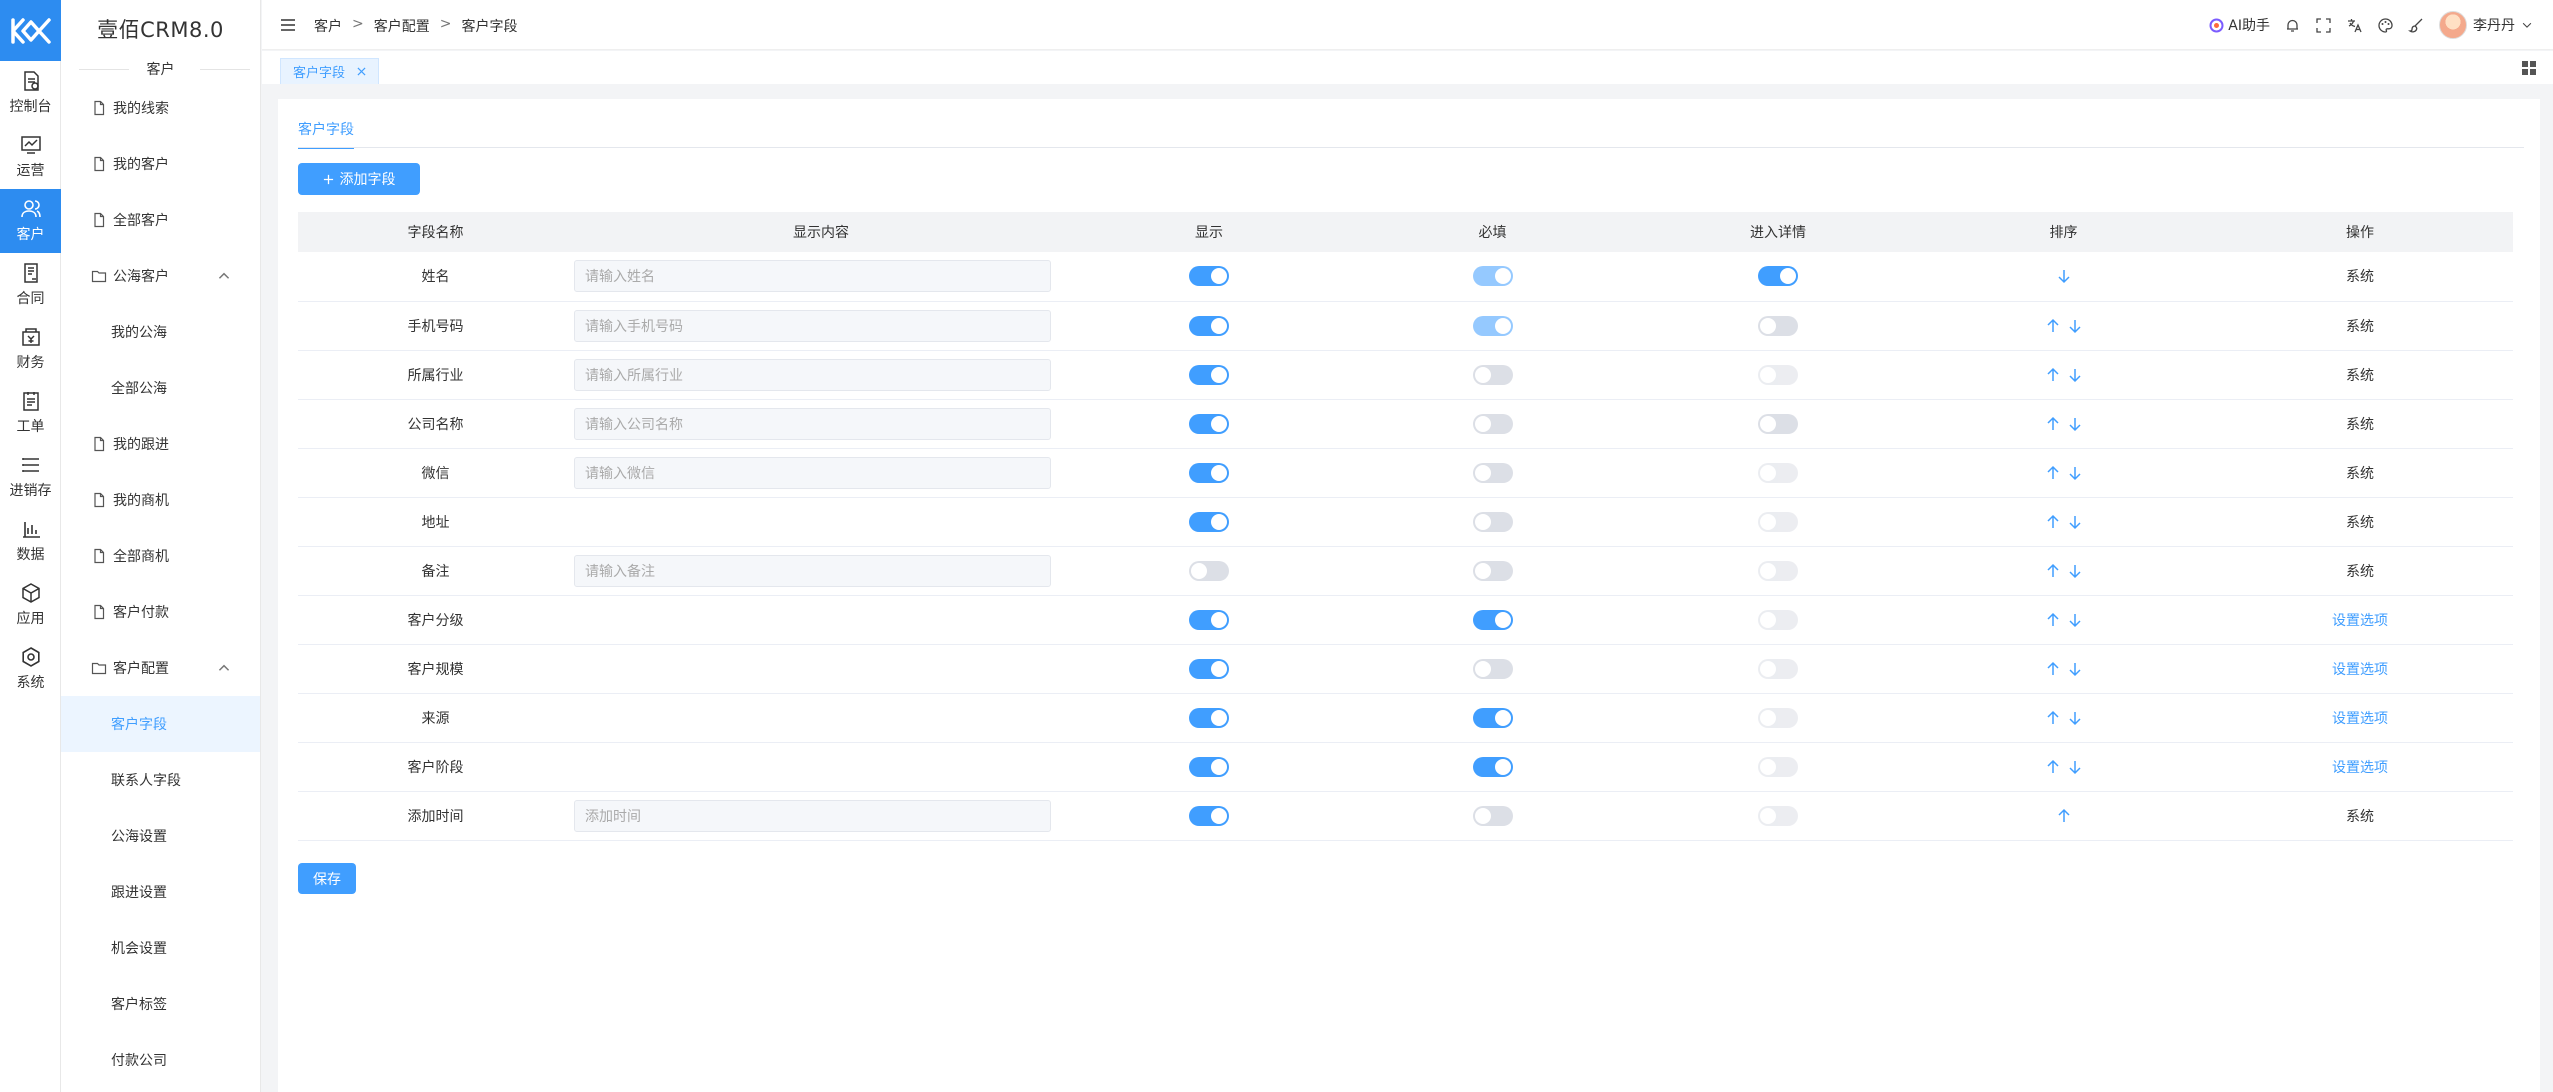 This screenshot has height=1092, width=2553. Describe the element at coordinates (2354, 25) in the screenshot. I see `translate-icon` at that location.